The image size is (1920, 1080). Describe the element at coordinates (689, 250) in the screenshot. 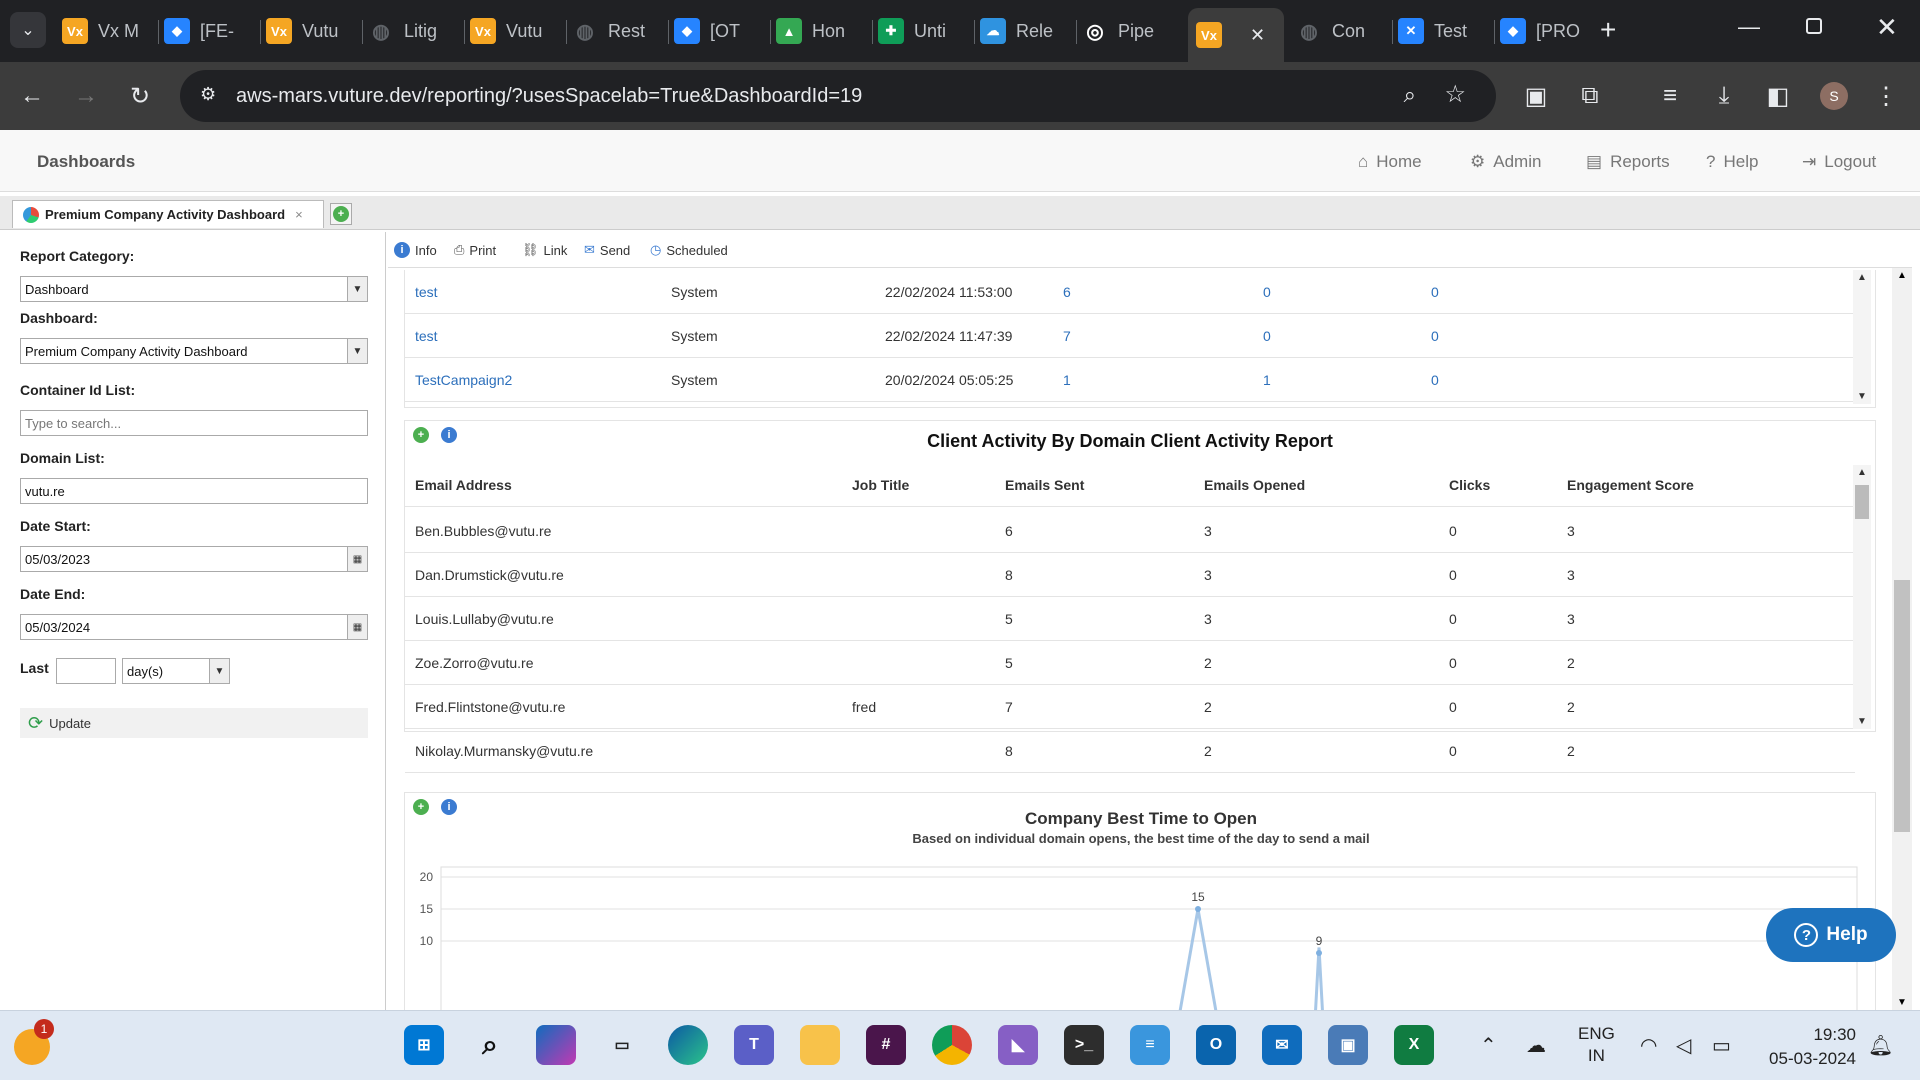

I see `scheduled-button: ◷ Scheduled` at that location.